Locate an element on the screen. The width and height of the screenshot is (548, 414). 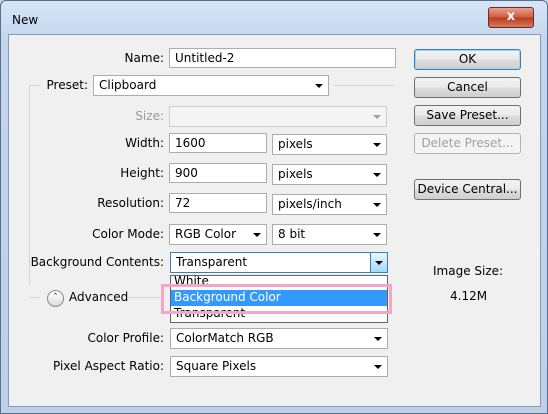
advanced-label: Advanced is located at coordinates (99, 297).